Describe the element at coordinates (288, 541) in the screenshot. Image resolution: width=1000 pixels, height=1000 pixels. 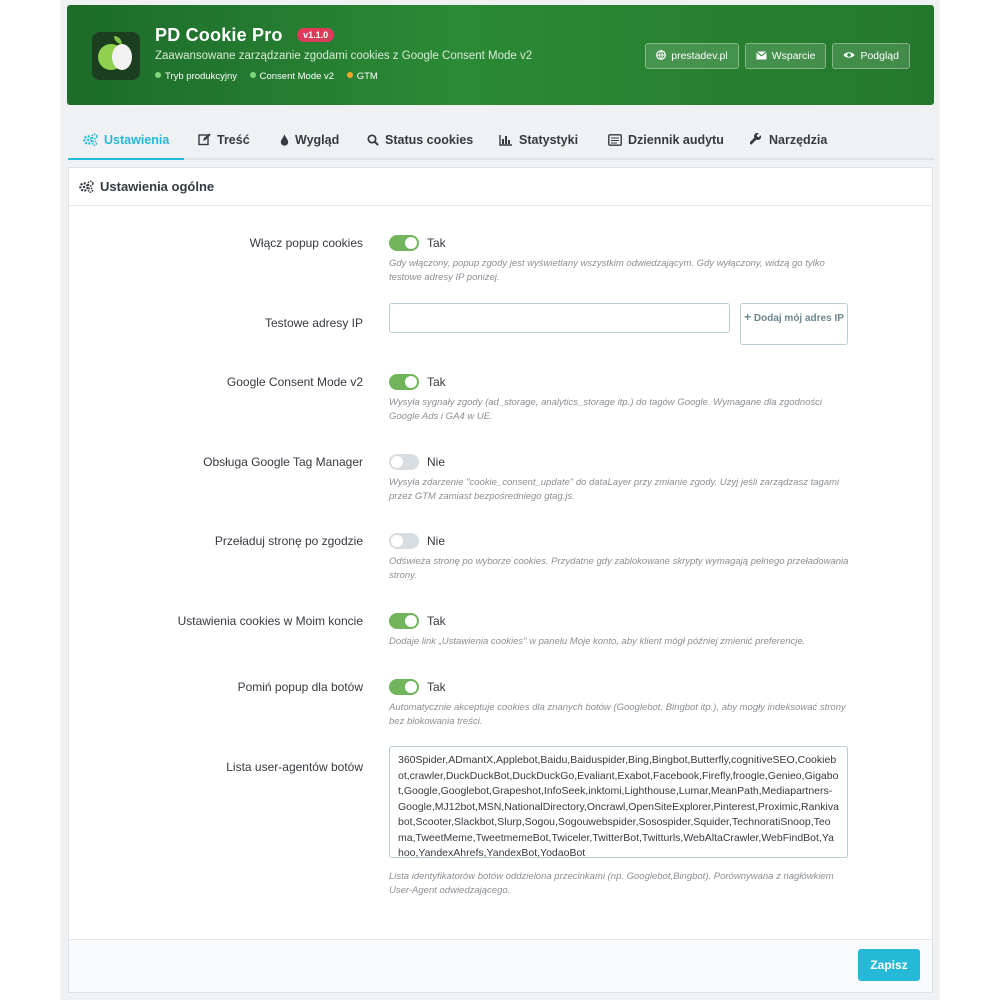
I see `reload-label: Przeładuj stronę po zgodzie` at that location.